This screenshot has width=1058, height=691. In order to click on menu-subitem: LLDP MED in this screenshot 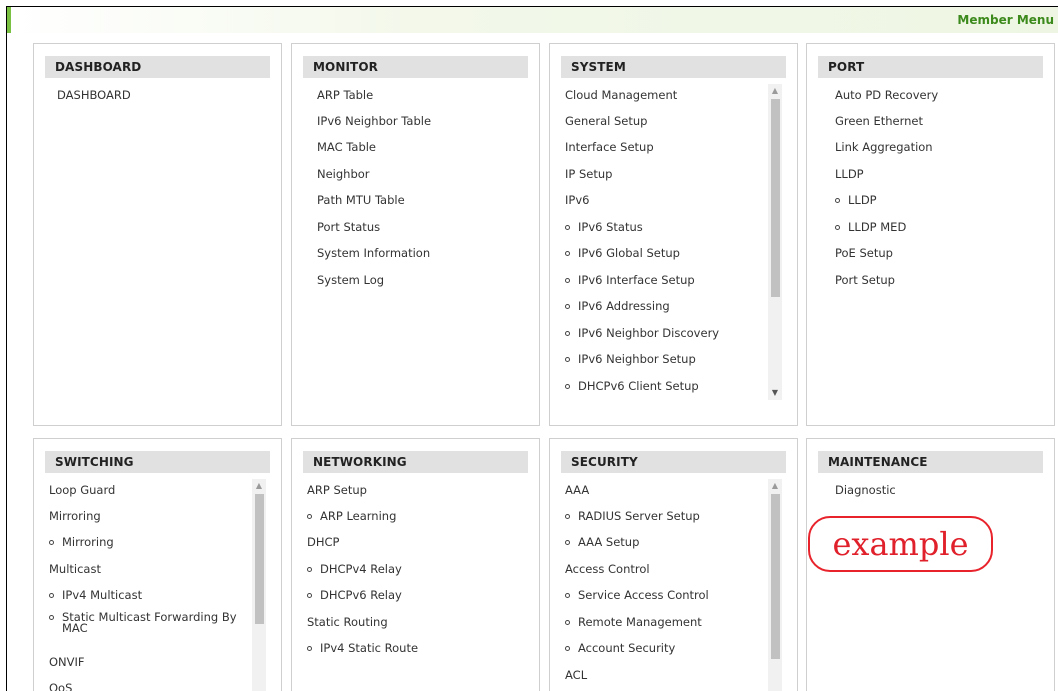, I will do `click(870, 227)`.